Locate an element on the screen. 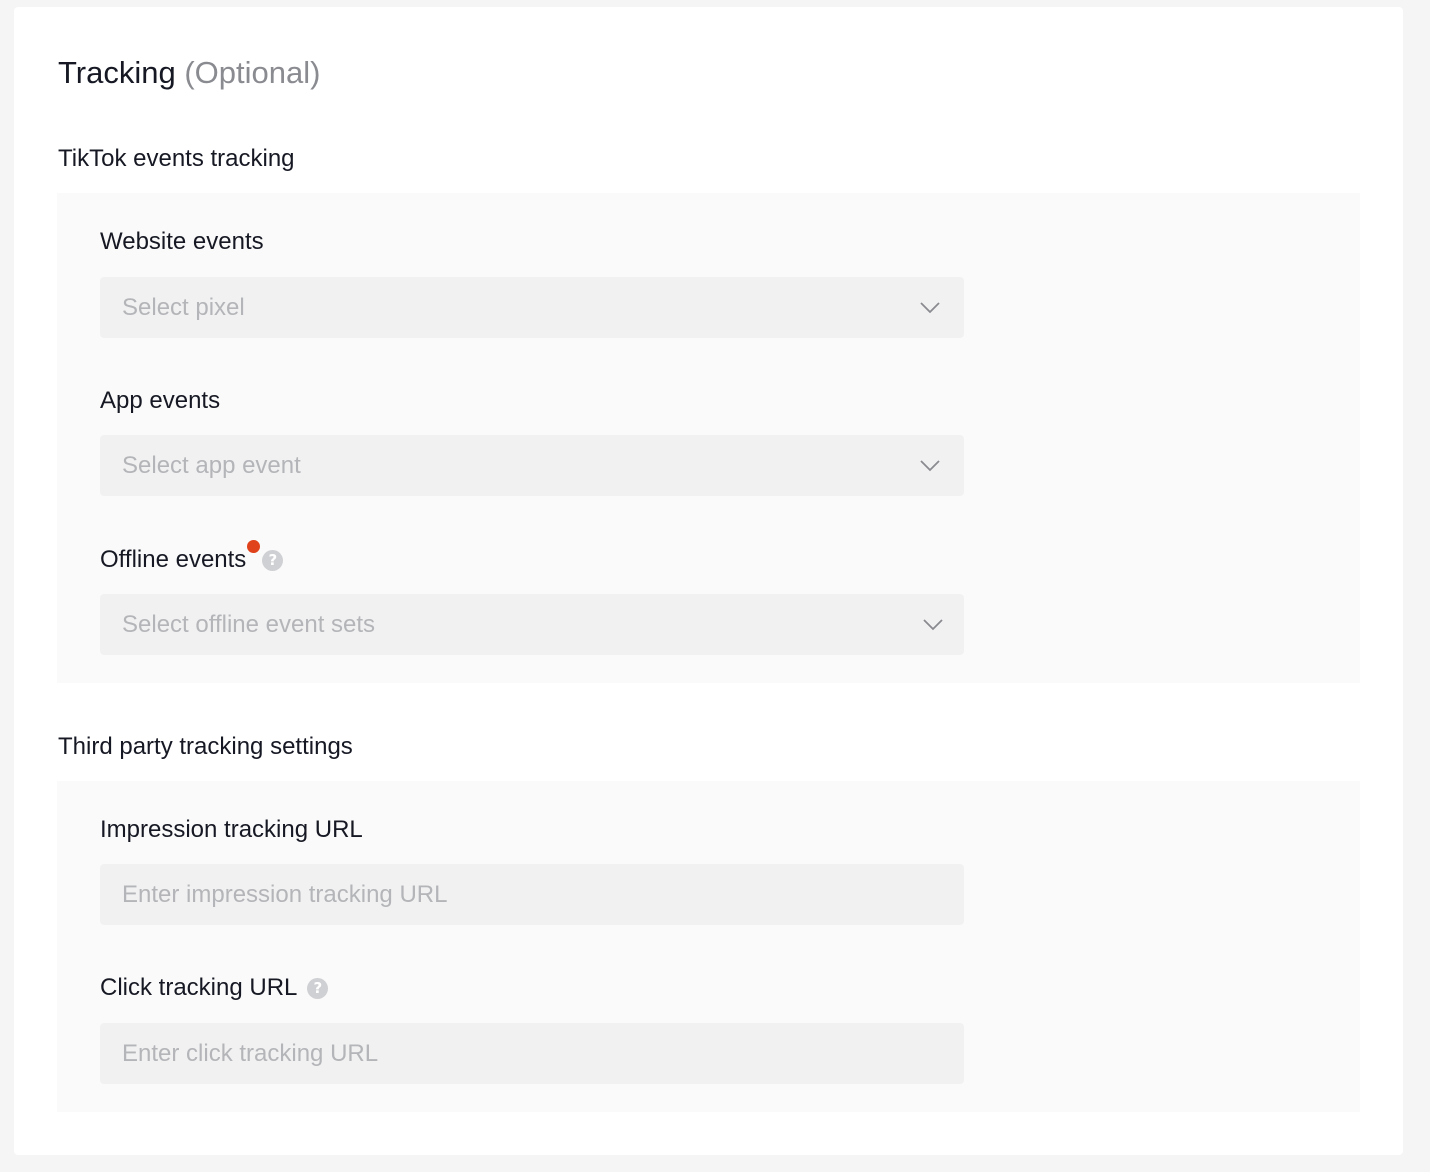 The height and width of the screenshot is (1172, 1430). offline-events-label: Offline events is located at coordinates (173, 559).